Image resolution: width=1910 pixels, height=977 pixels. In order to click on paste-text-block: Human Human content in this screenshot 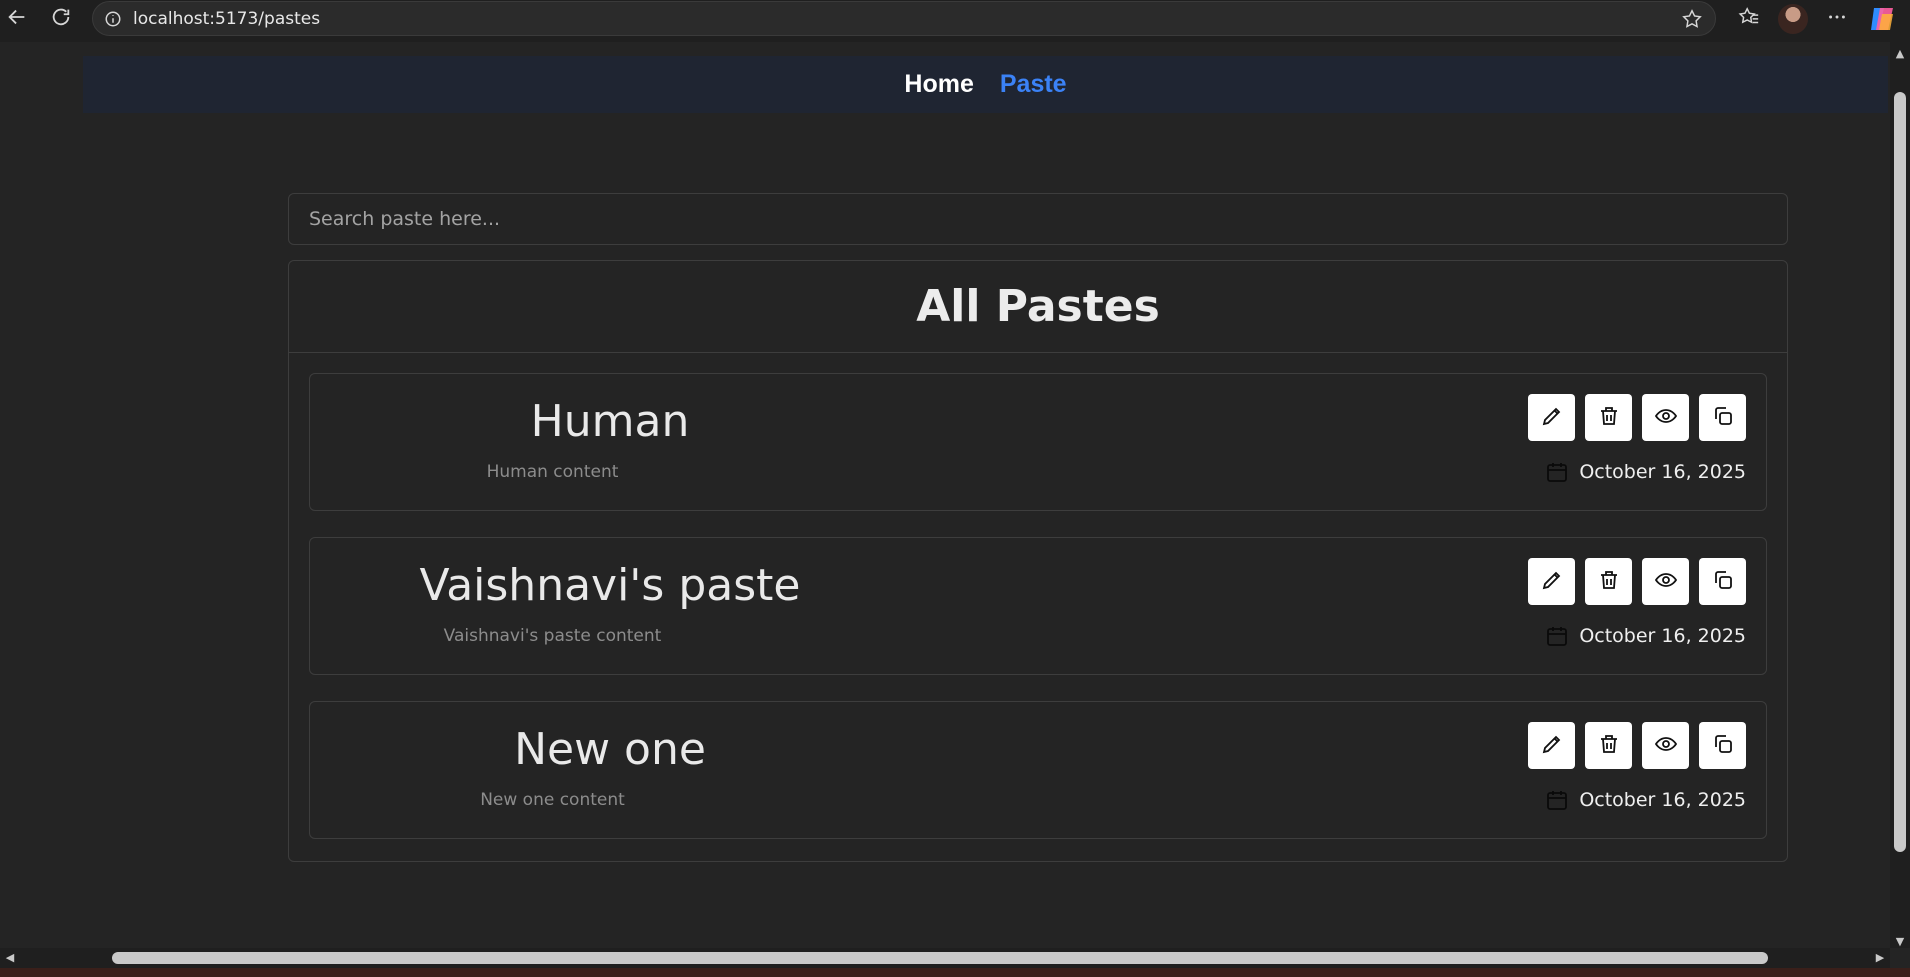, I will do `click(610, 442)`.